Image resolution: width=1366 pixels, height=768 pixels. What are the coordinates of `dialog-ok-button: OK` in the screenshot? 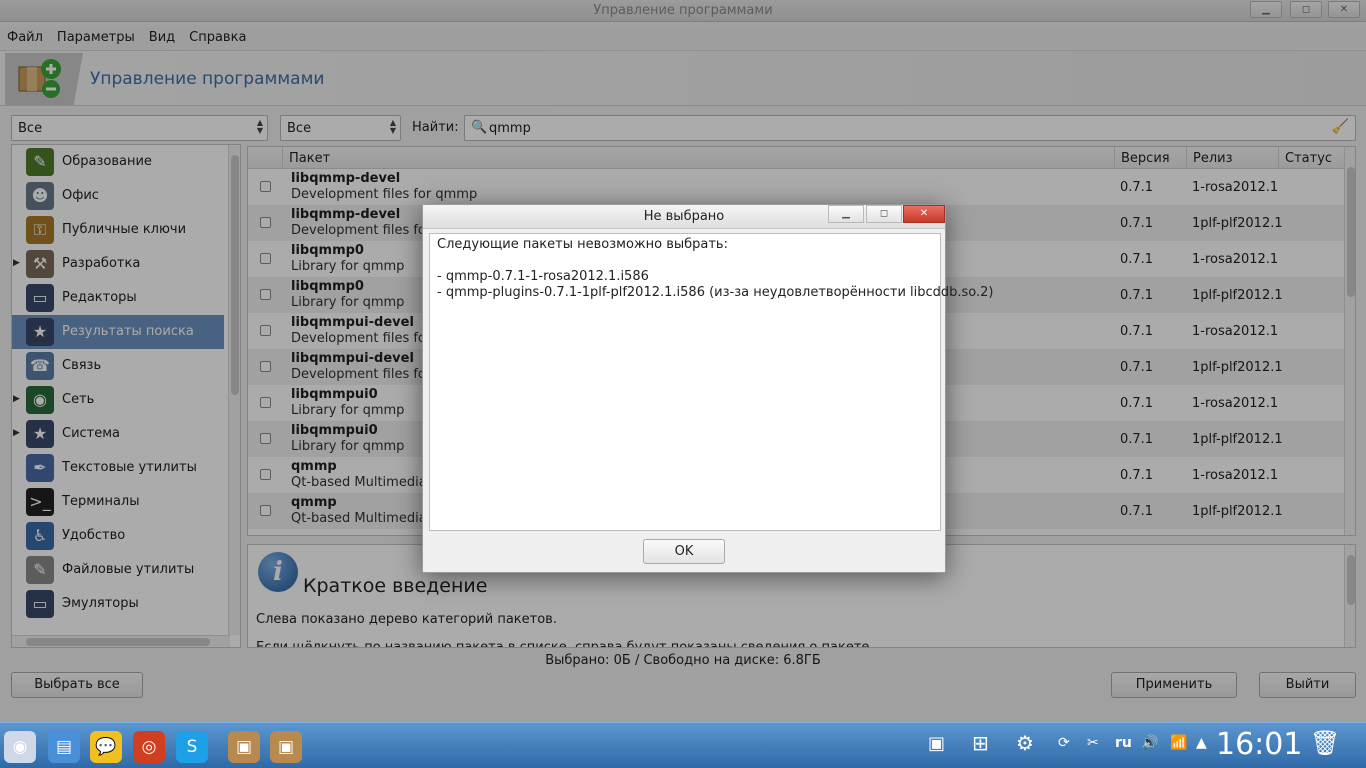 It's located at (684, 551).